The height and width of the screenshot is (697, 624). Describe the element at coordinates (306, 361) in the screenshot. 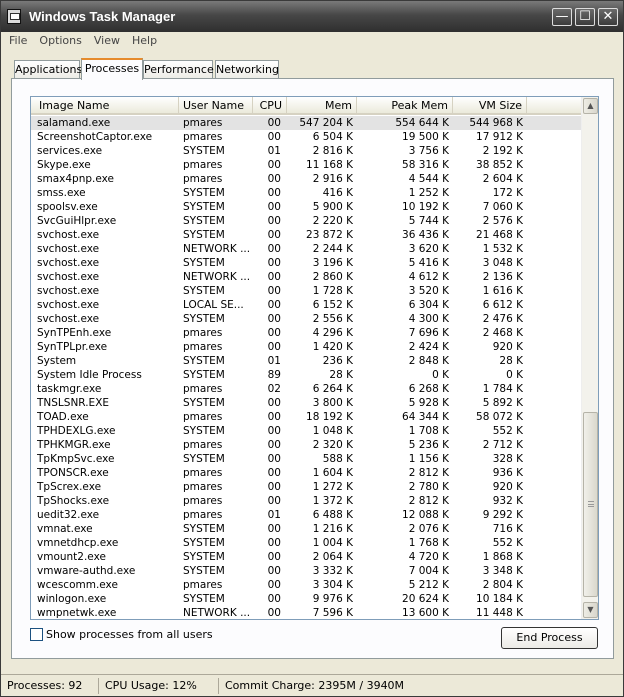

I see `table-row: System SYSTEM 01 236 K 2 848 K 28 K` at that location.